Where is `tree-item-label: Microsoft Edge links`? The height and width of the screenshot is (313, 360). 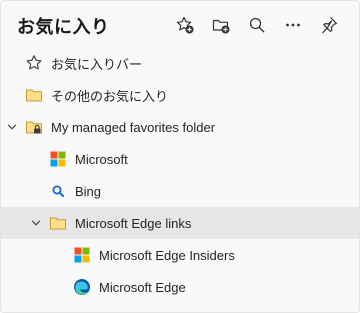 tree-item-label: Microsoft Edge links is located at coordinates (133, 223).